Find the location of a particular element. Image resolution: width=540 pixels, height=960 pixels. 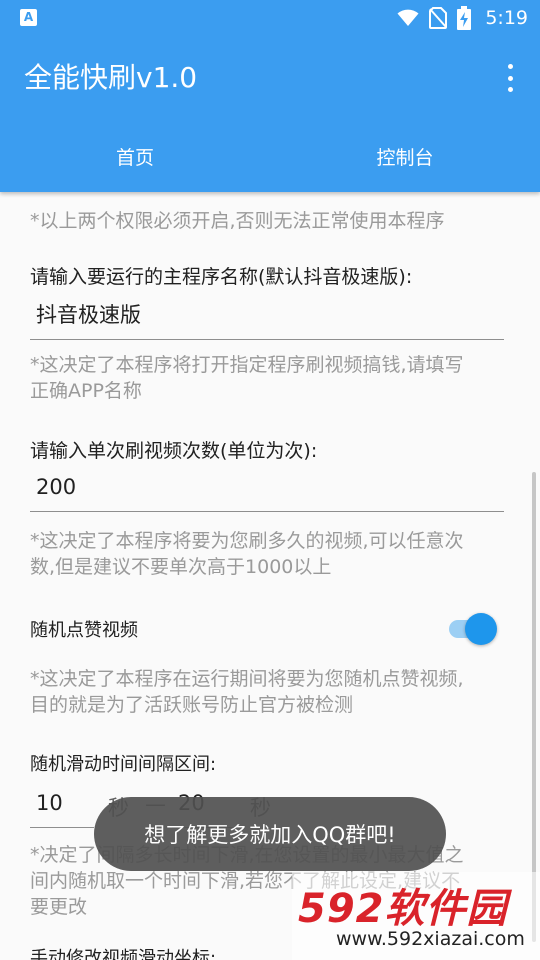

watermark-url: www.592xiazai.com is located at coordinates (430, 939).